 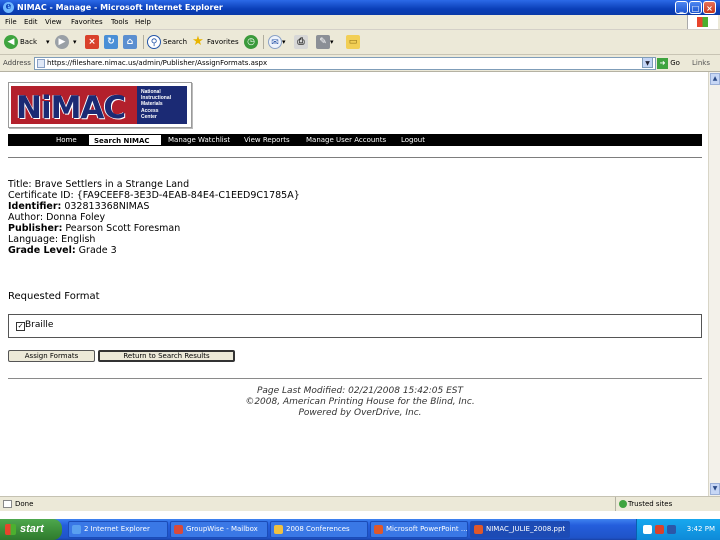 I want to click on address-label: Address, so click(x=17, y=63).